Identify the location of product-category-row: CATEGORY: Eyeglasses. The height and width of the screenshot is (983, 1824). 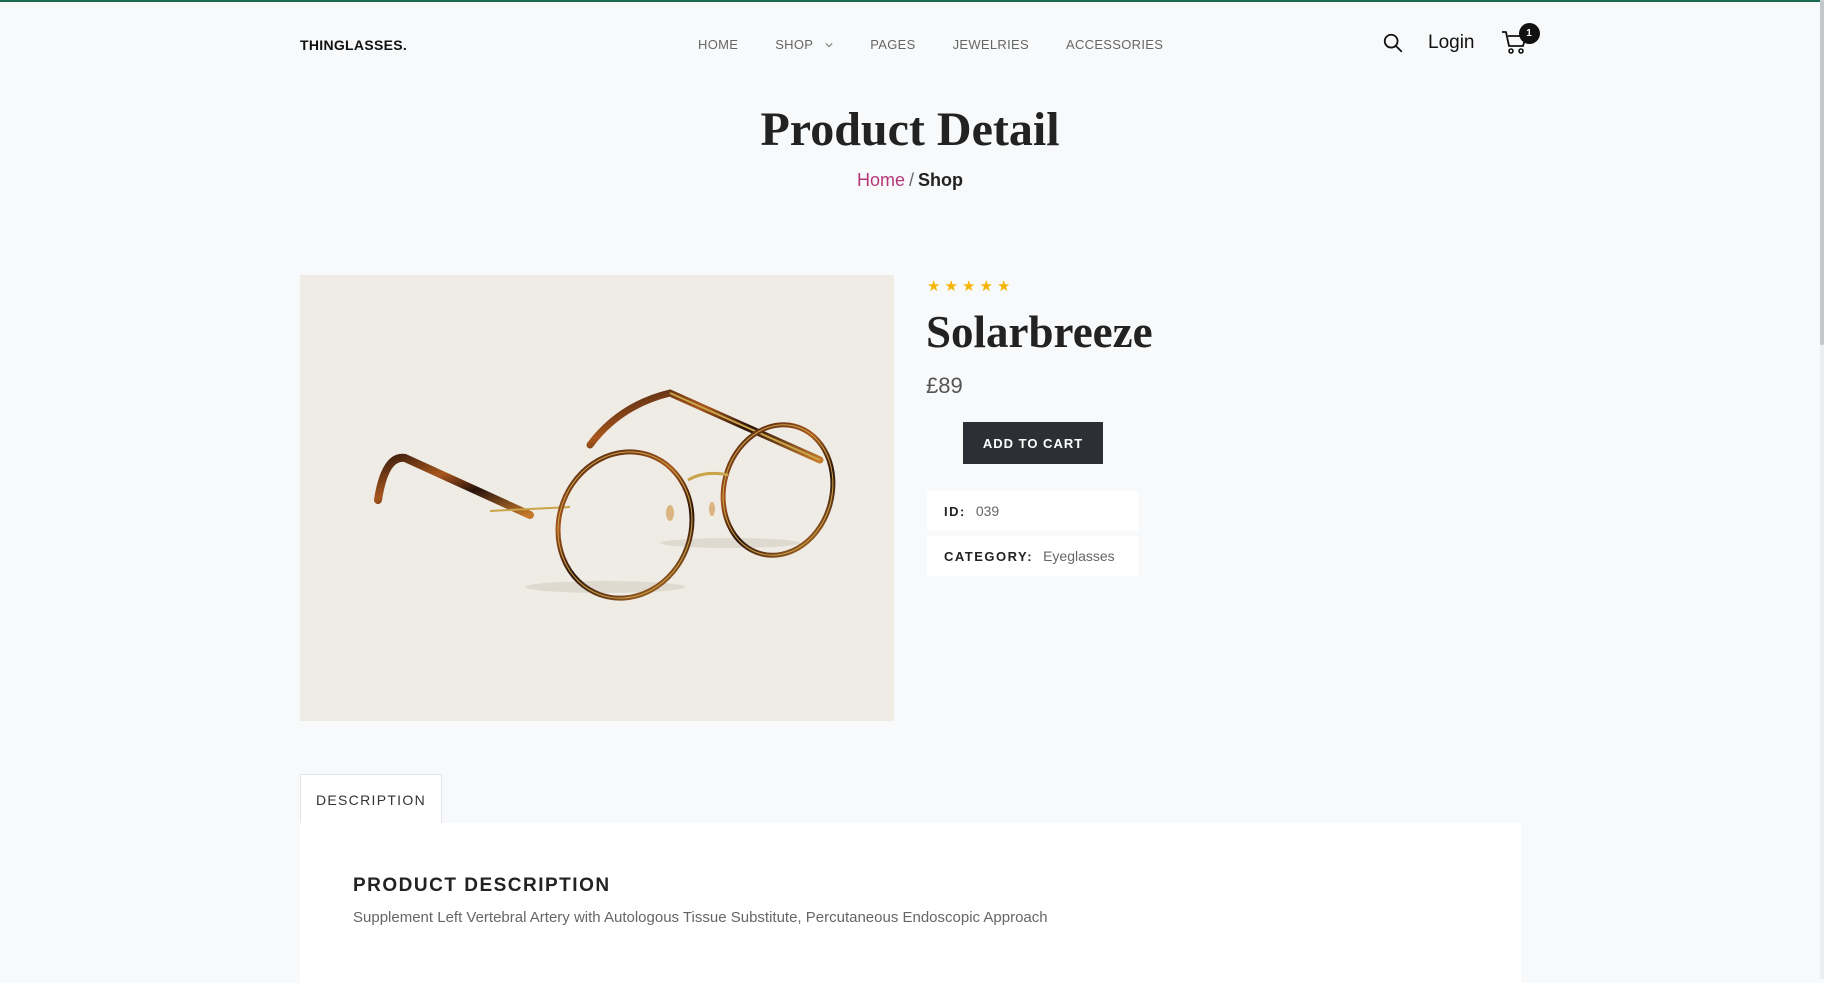
(1032, 556).